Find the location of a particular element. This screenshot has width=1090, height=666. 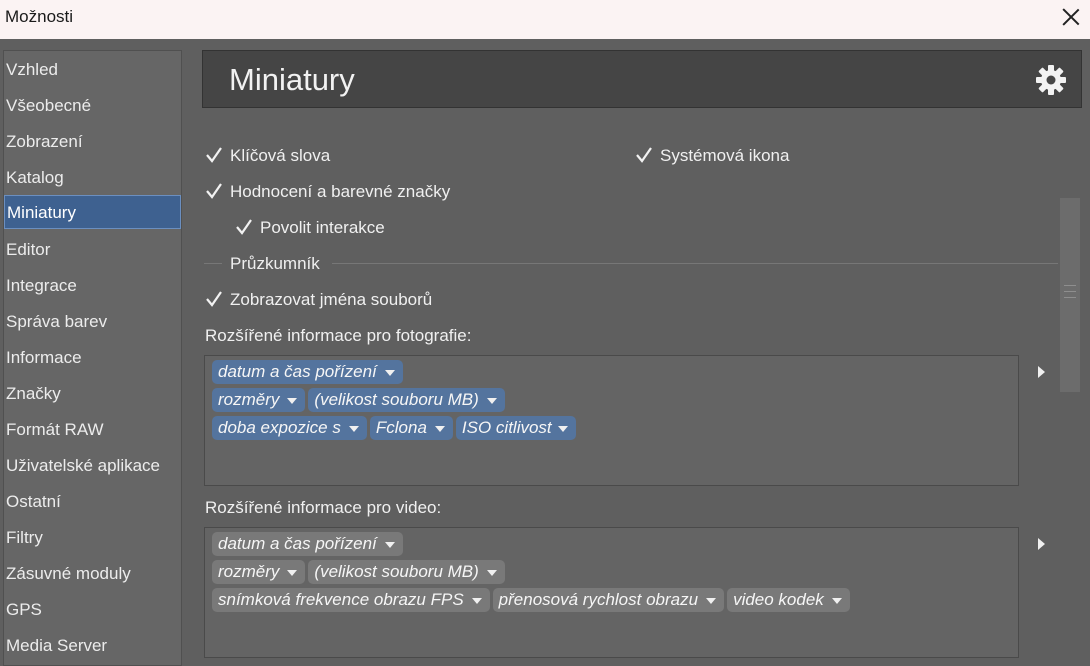

token-aperture: Fclona is located at coordinates (411, 428).